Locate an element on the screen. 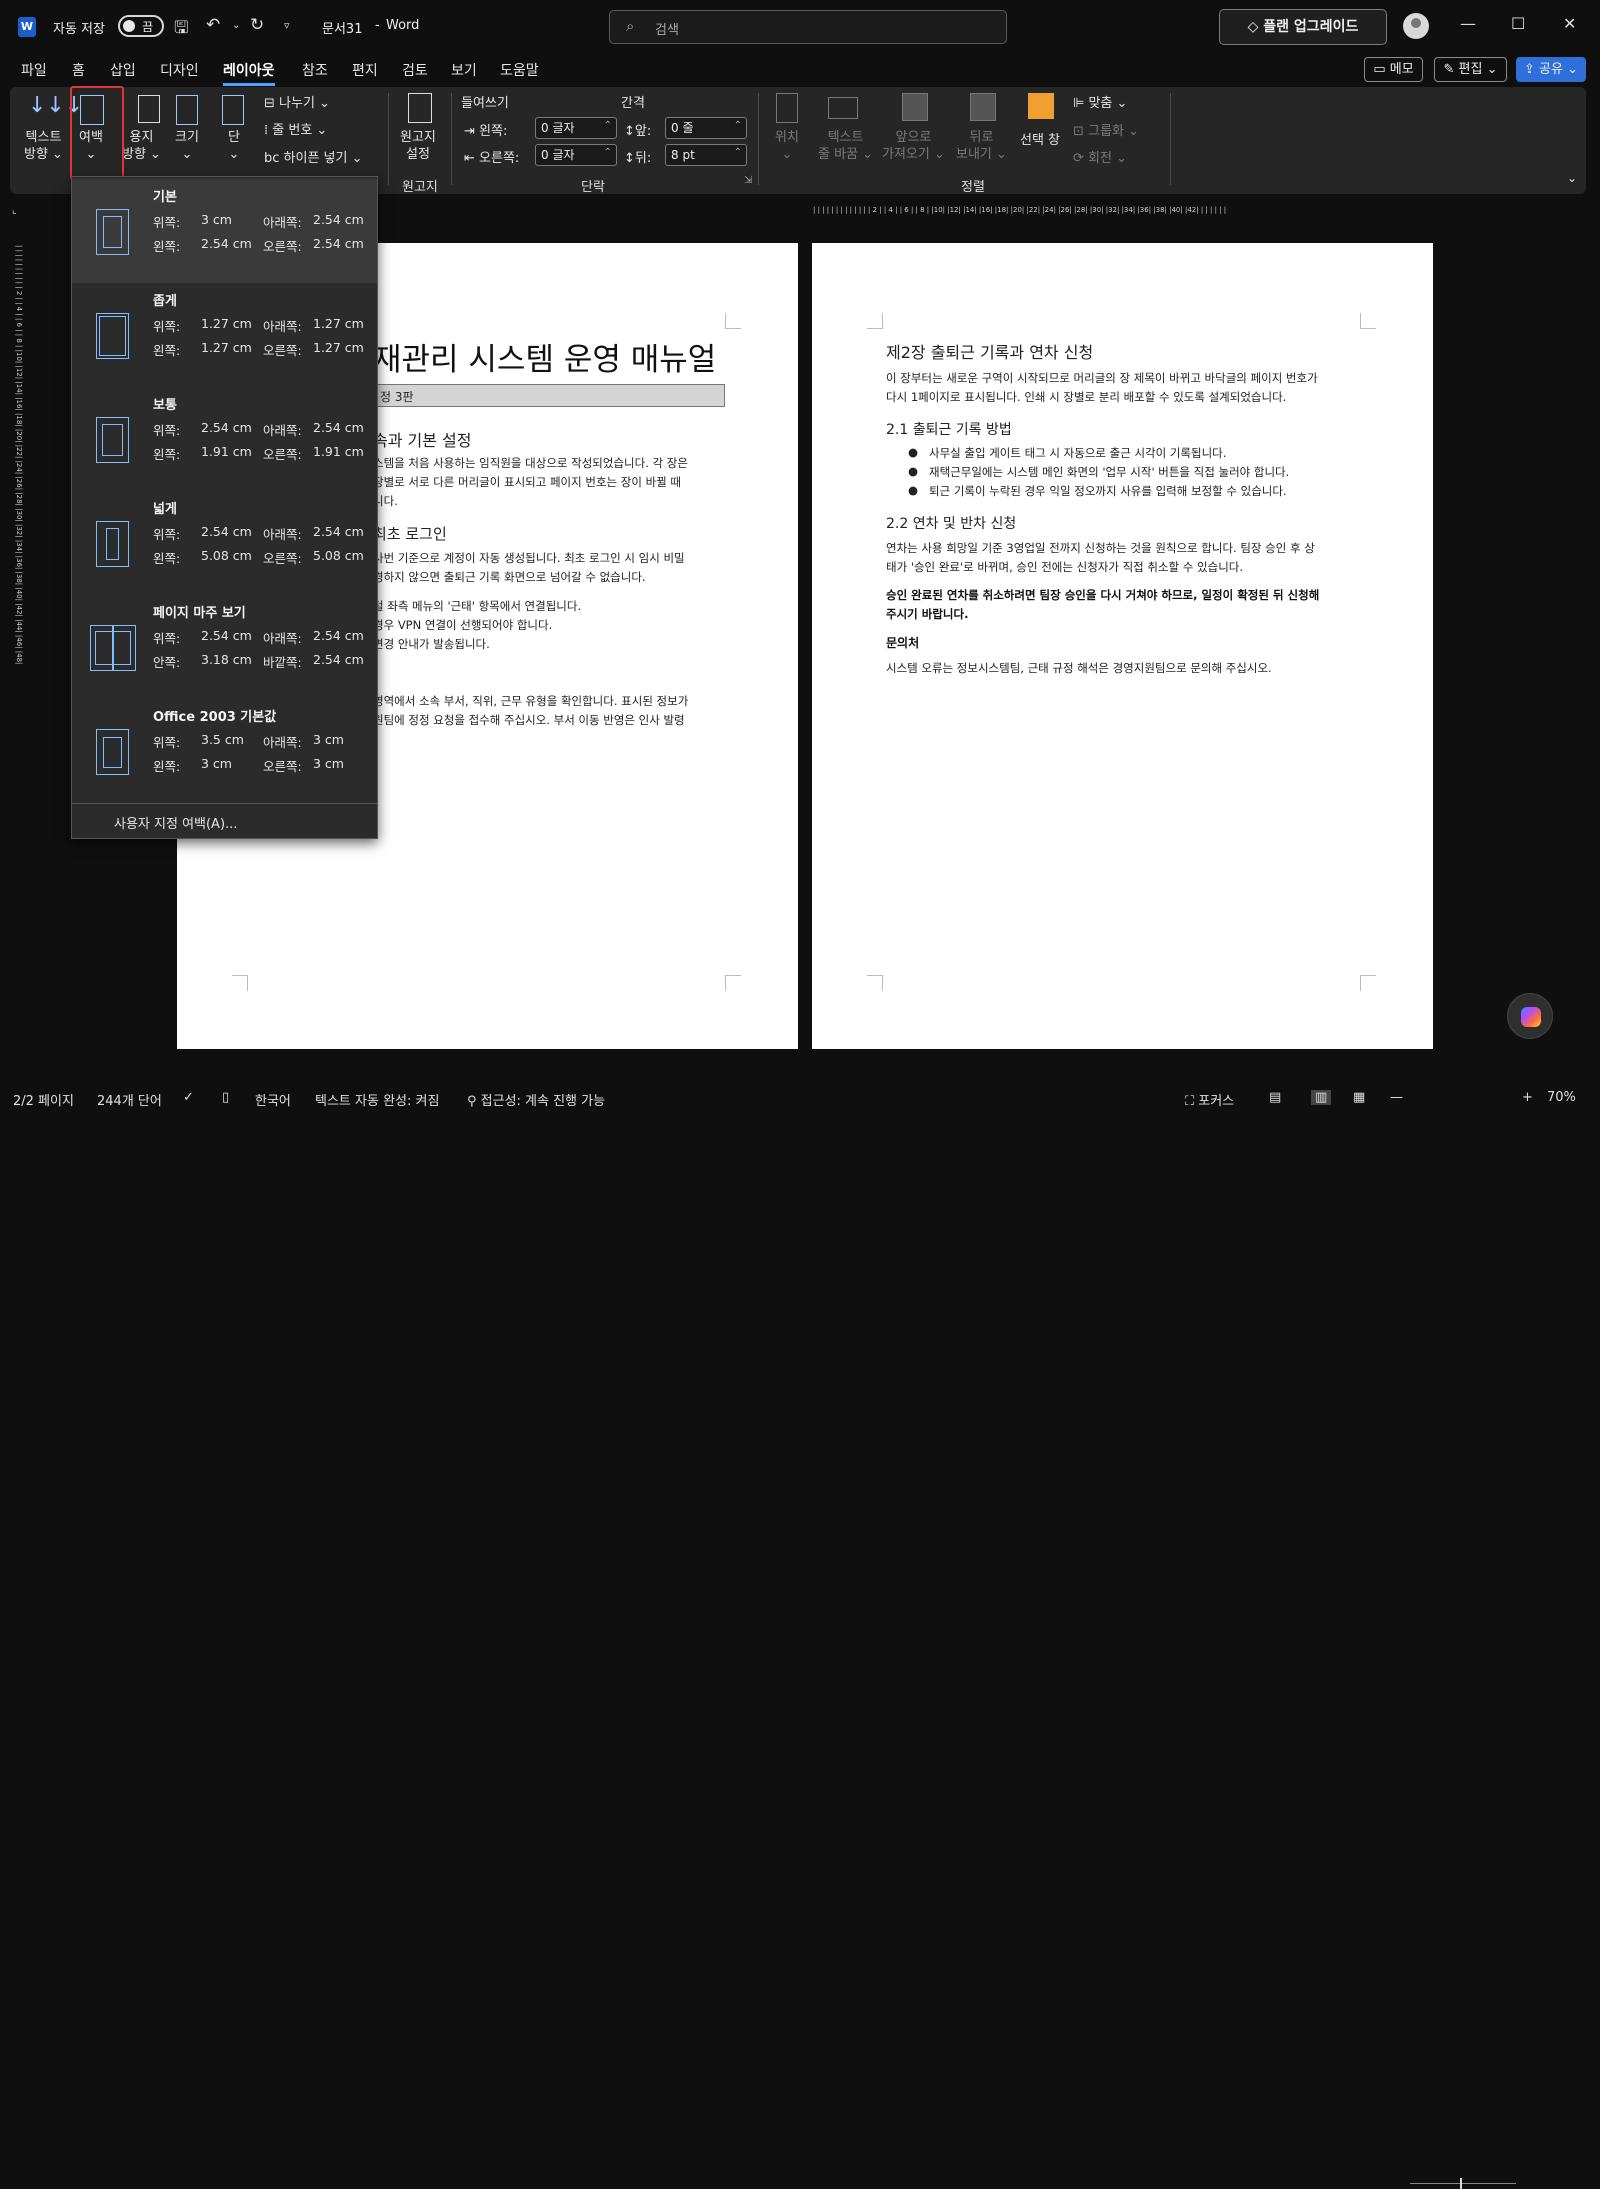 The width and height of the screenshot is (1600, 2189). customize-qat-icon: ▿ is located at coordinates (287, 25).